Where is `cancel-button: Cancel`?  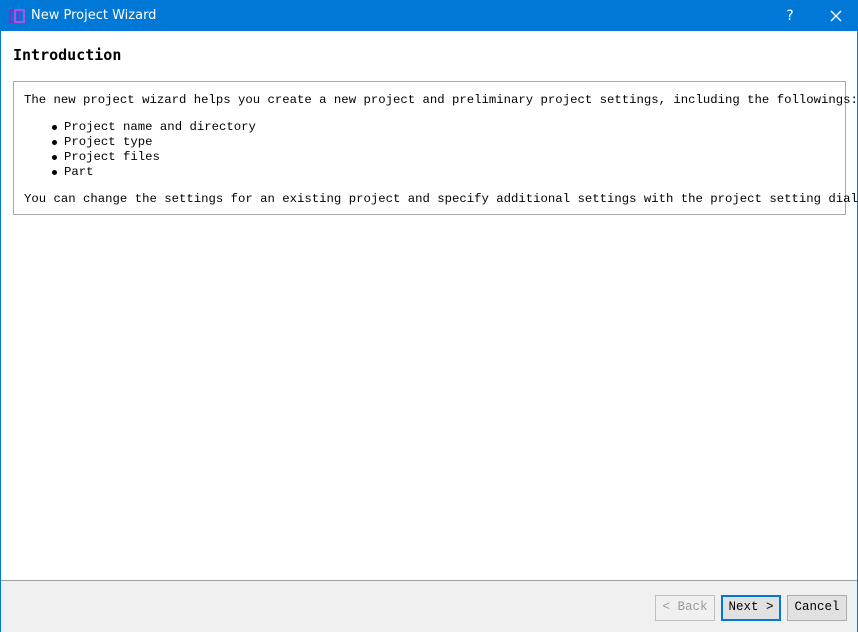
cancel-button: Cancel is located at coordinates (817, 608).